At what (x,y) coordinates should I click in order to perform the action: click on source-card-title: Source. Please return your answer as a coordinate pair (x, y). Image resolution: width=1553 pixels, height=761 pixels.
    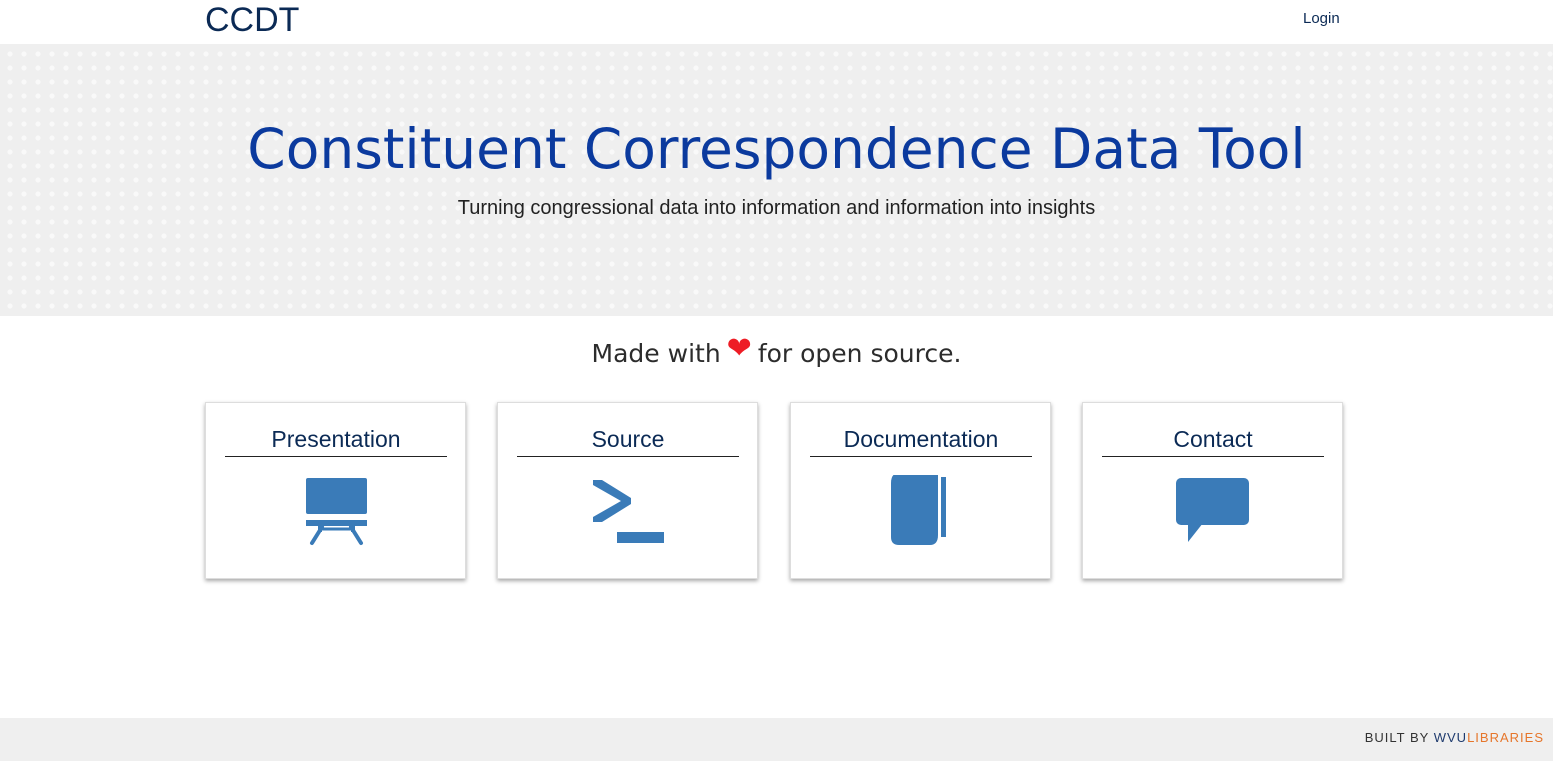
    Looking at the image, I should click on (628, 440).